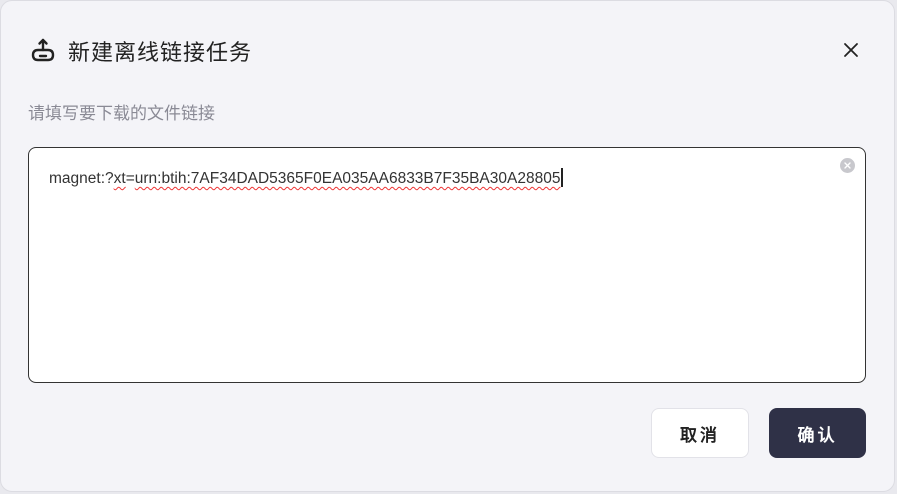 The height and width of the screenshot is (494, 897). What do you see at coordinates (160, 53) in the screenshot?
I see `dialog-title: 新建离线链接任务` at bounding box center [160, 53].